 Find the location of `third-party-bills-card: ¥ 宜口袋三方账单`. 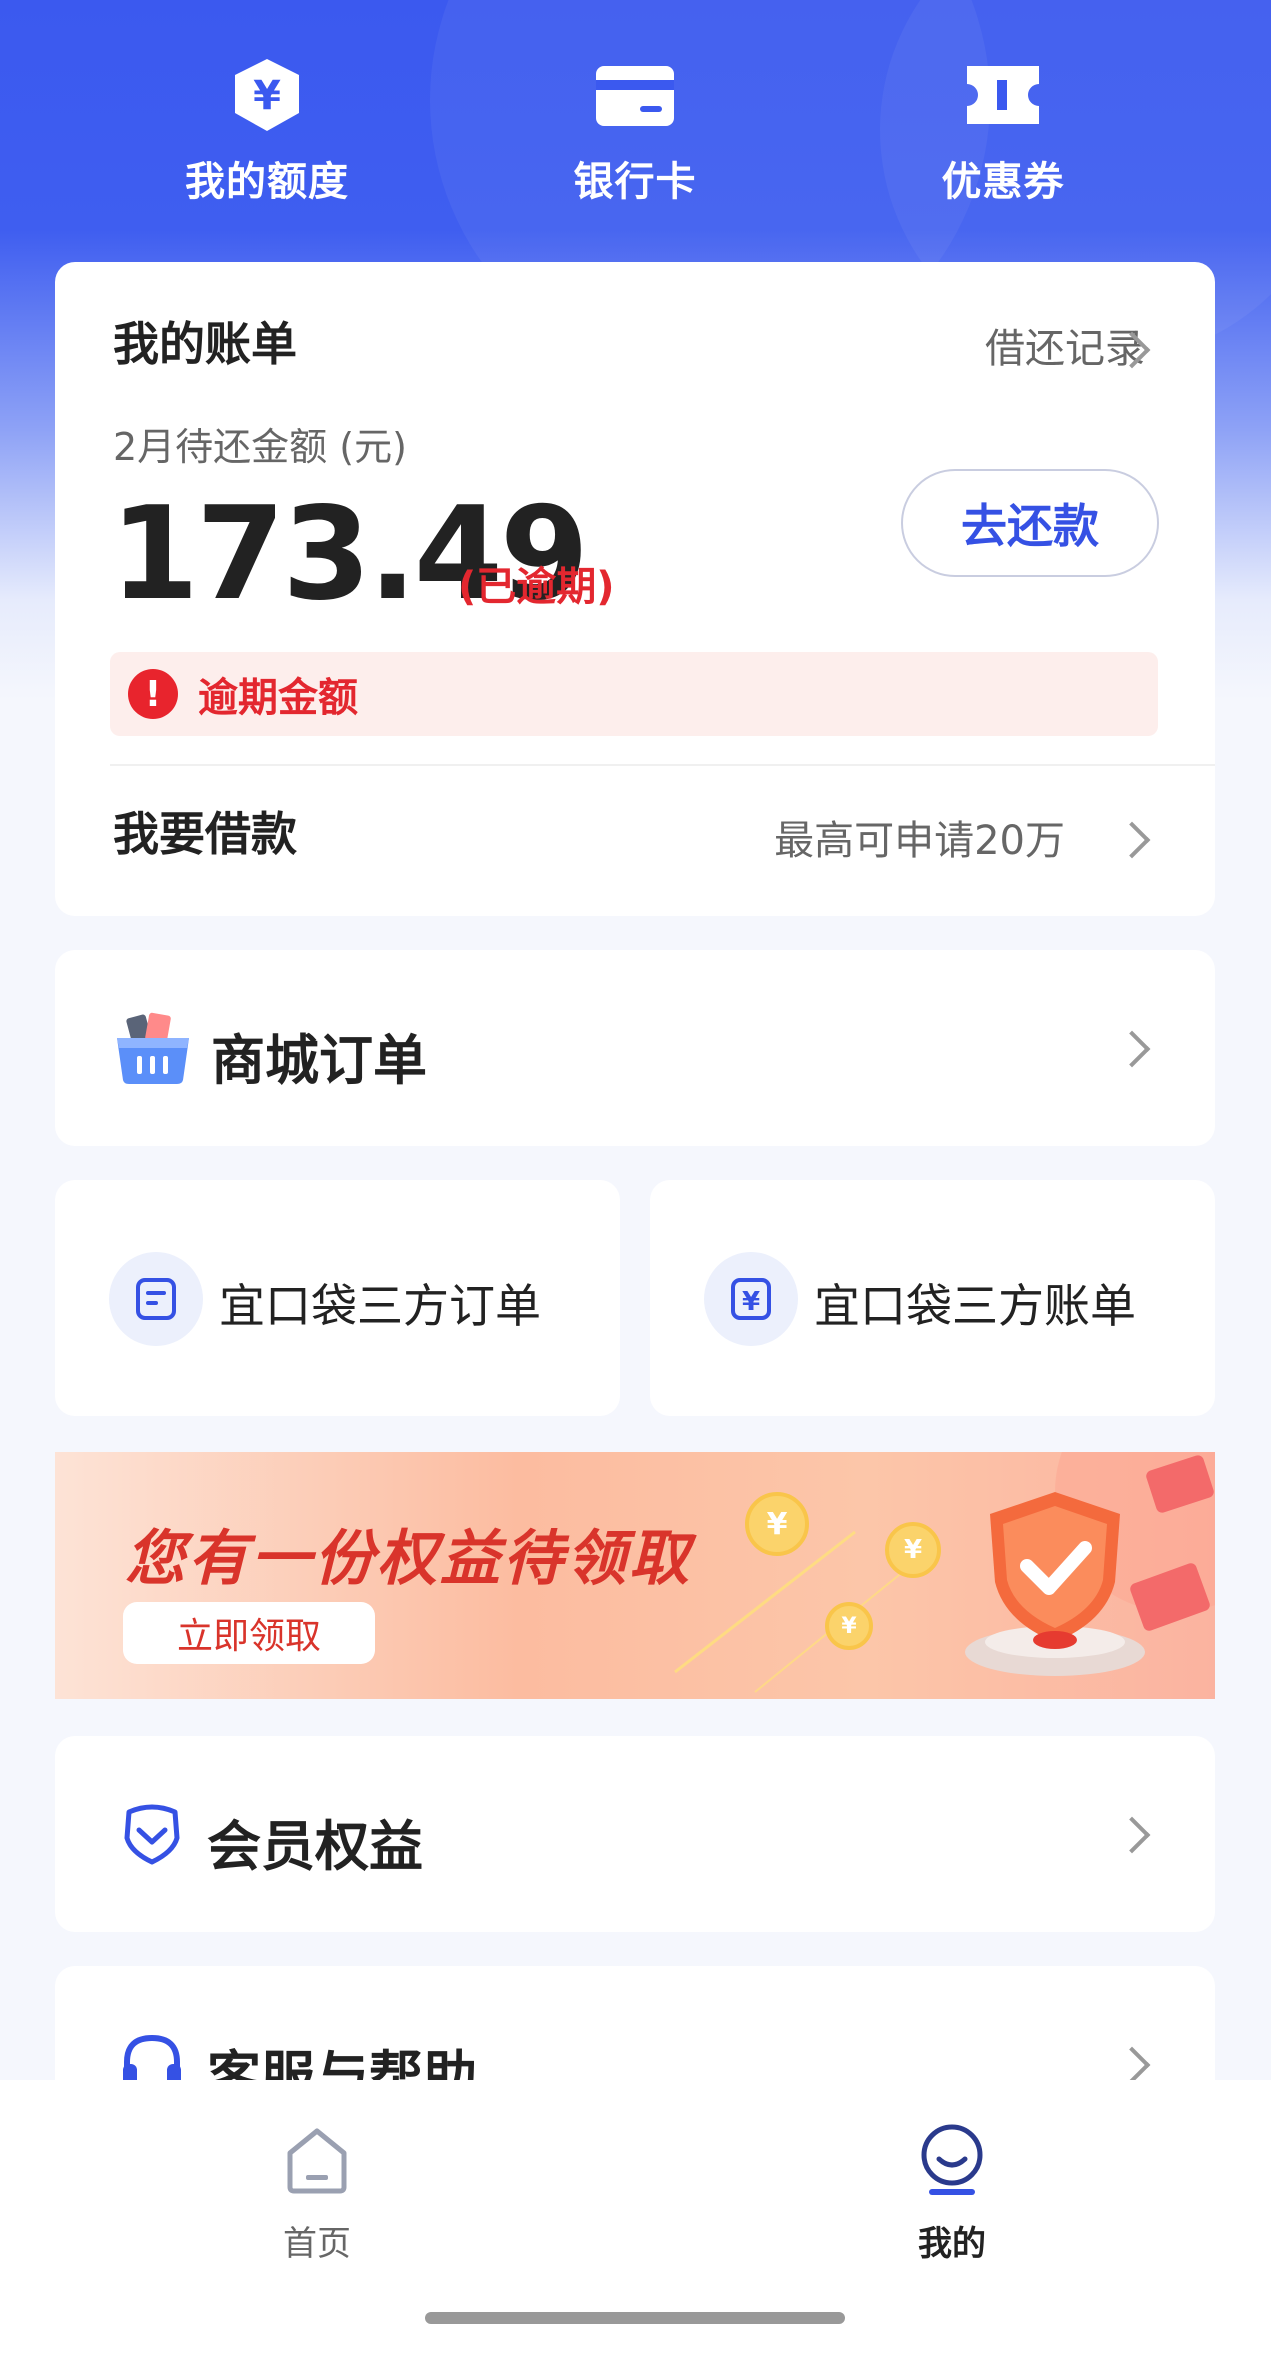

third-party-bills-card: ¥ 宜口袋三方账单 is located at coordinates (932, 1298).